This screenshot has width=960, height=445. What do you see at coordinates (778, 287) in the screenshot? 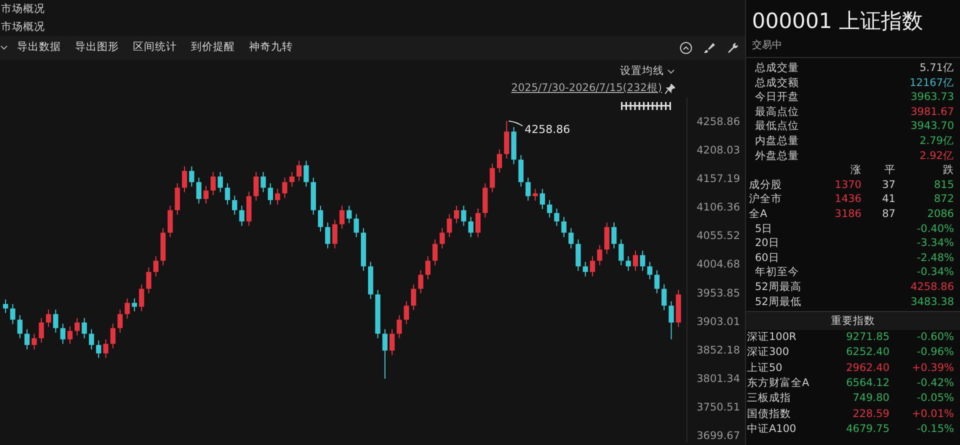
I see `stat-label: 52周最高` at bounding box center [778, 287].